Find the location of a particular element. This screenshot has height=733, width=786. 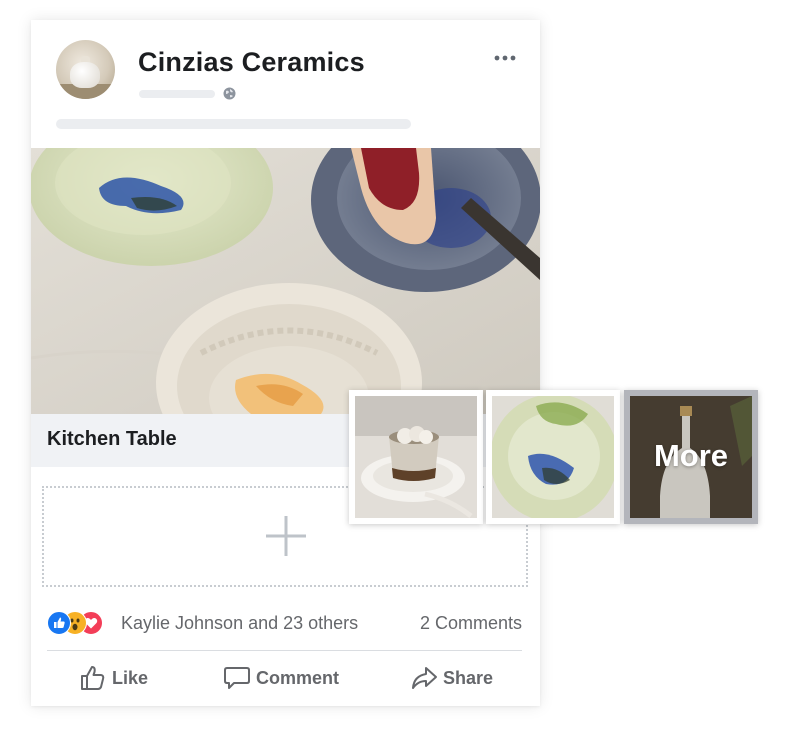

comments-count: 2 Comments is located at coordinates (471, 623).